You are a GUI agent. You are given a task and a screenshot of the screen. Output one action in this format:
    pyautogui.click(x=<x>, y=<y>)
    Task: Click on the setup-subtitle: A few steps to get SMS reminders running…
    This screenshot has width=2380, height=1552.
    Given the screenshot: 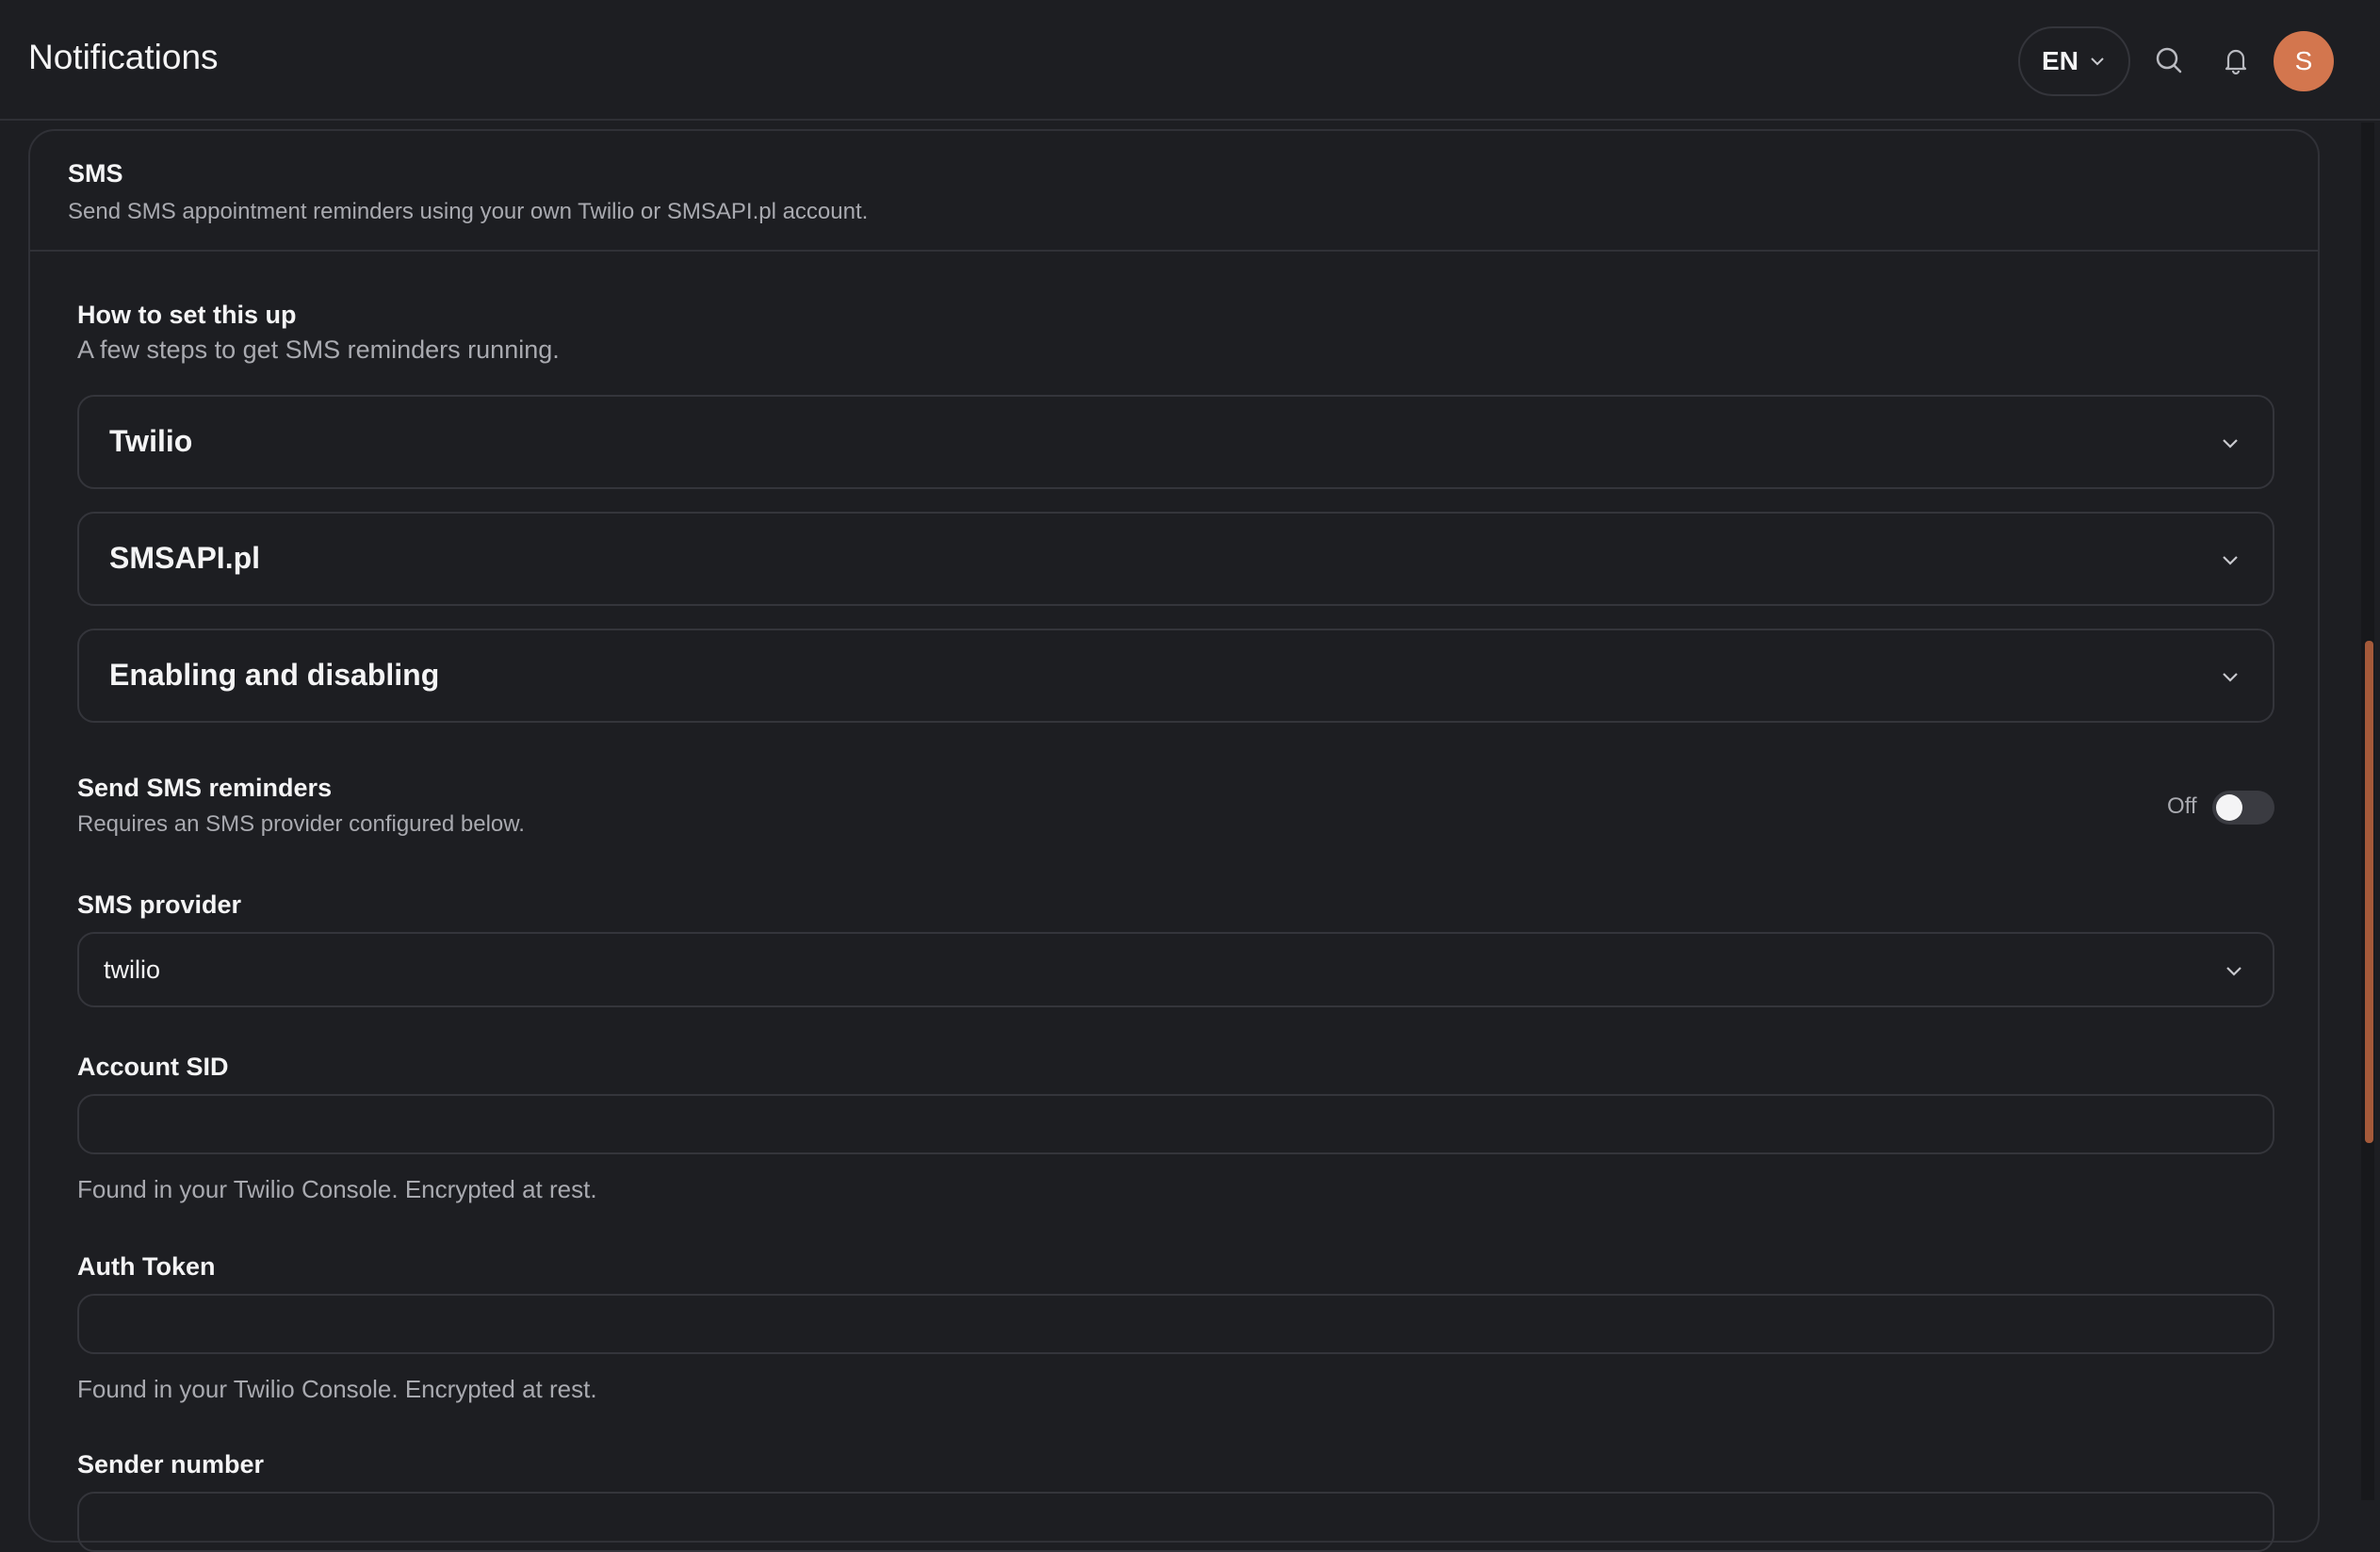 What is the action you would take?
    pyautogui.click(x=318, y=350)
    